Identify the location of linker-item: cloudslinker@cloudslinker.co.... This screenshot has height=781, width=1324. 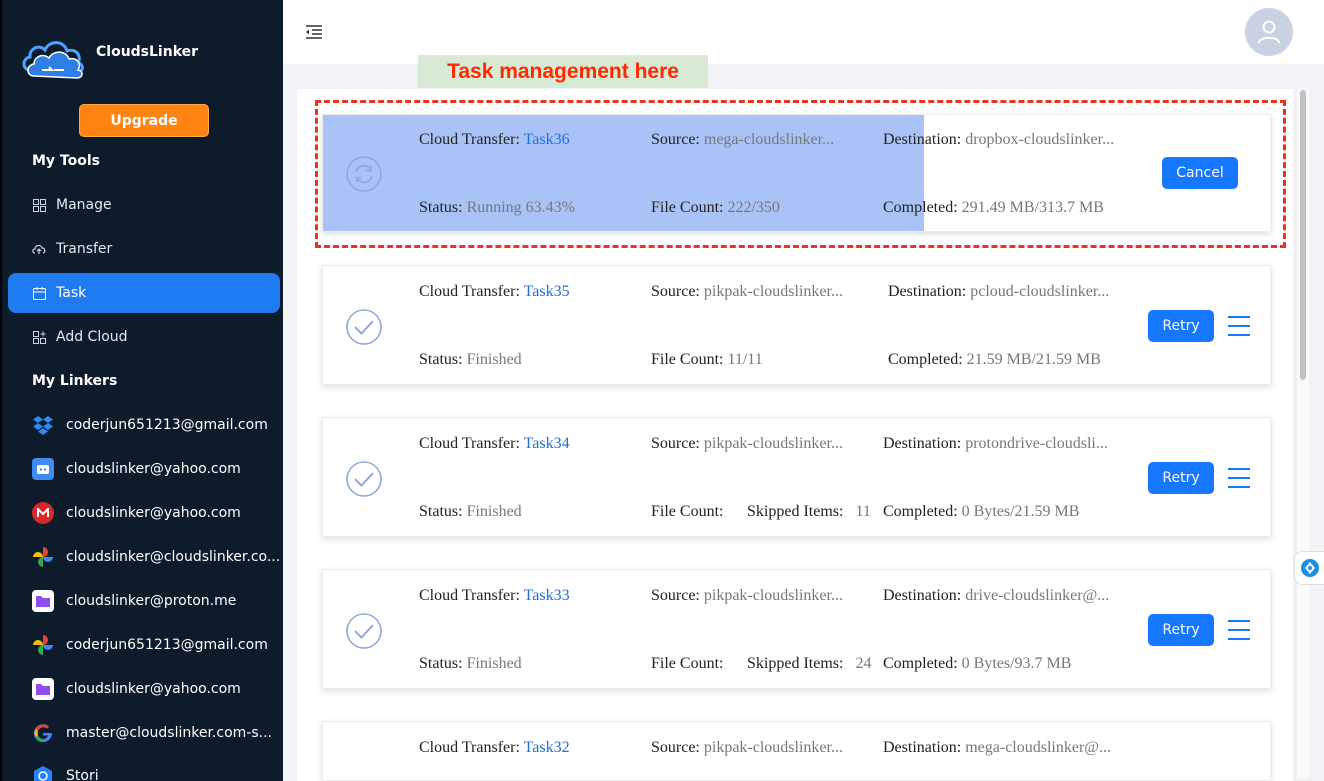
(157, 557).